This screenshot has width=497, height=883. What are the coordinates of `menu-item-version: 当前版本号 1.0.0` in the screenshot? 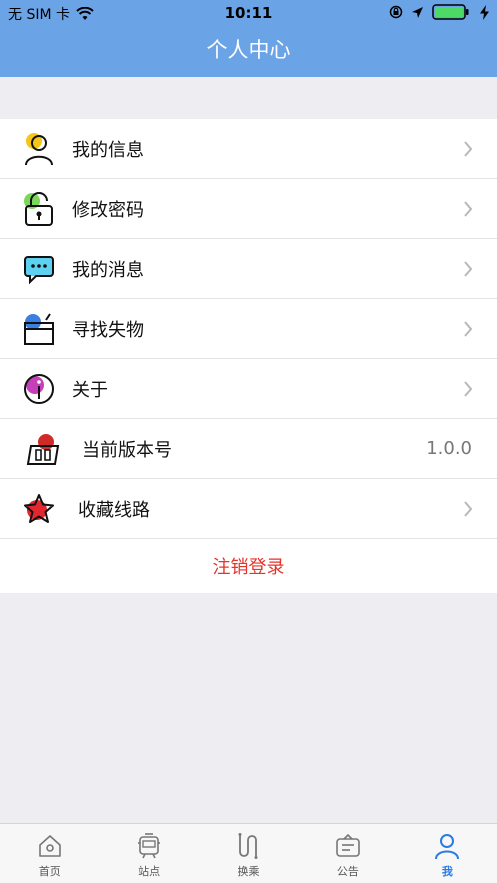 It's located at (248, 449).